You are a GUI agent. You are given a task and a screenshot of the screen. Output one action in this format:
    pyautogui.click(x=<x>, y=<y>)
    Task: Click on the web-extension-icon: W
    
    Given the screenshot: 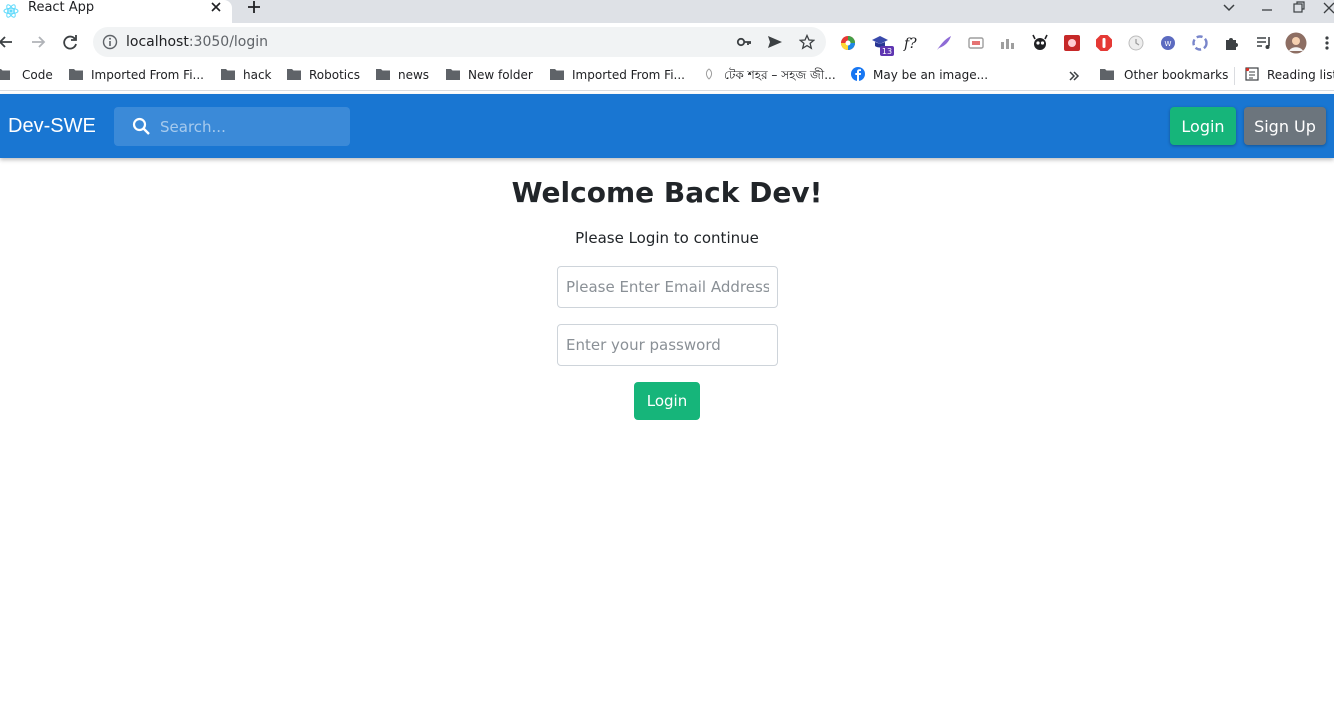 What is the action you would take?
    pyautogui.click(x=1168, y=43)
    